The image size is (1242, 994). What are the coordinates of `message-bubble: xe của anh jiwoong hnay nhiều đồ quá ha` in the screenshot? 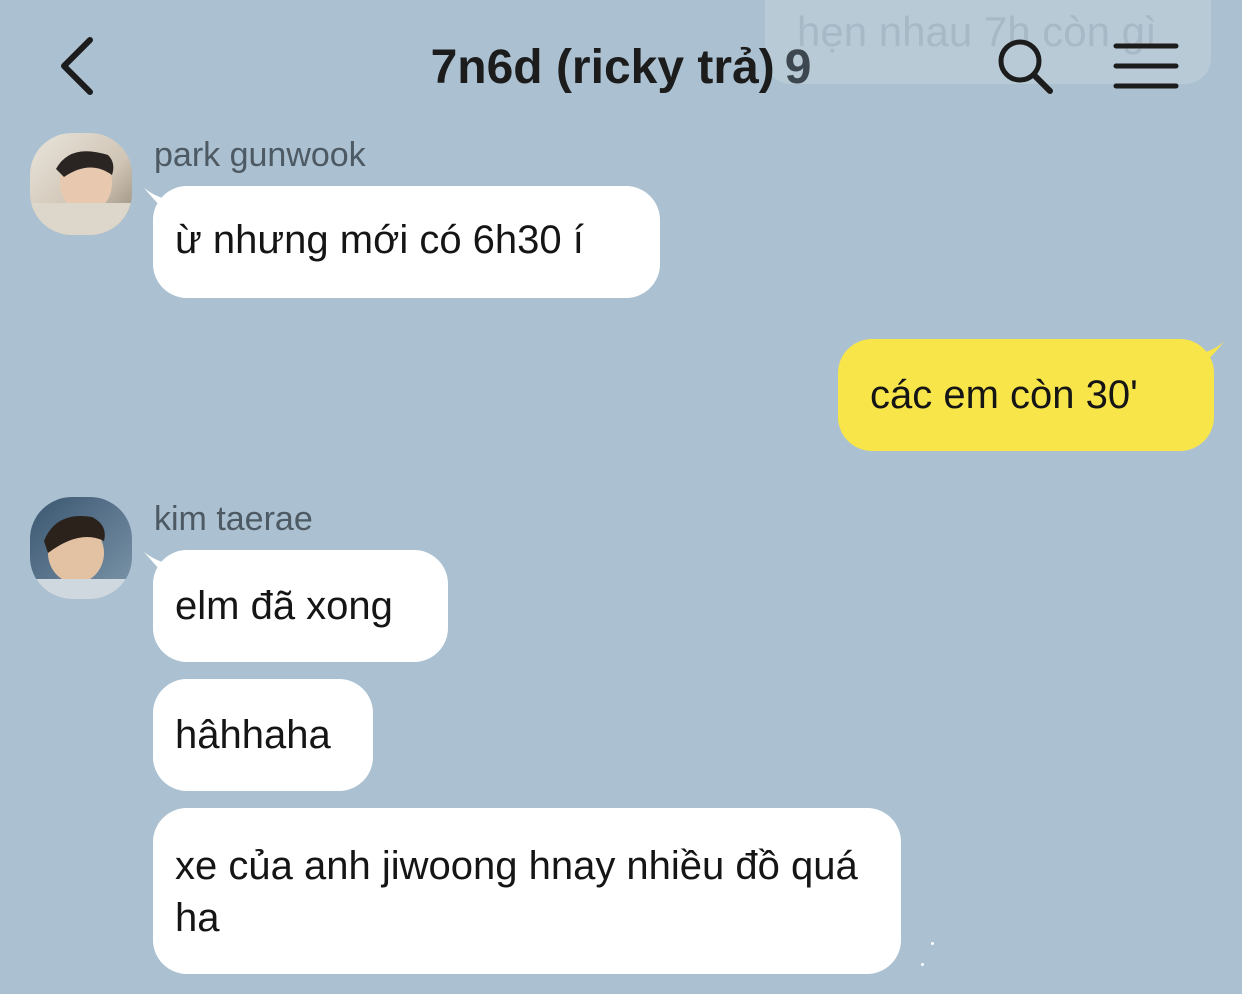 It's located at (527, 891).